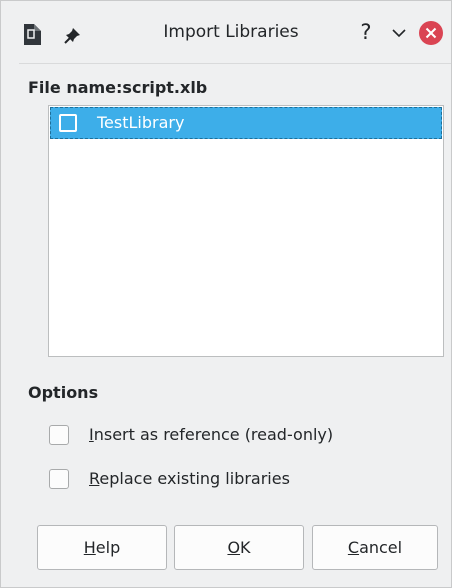 This screenshot has height=588, width=452. Describe the element at coordinates (73, 35) in the screenshot. I see `pin-icon` at that location.